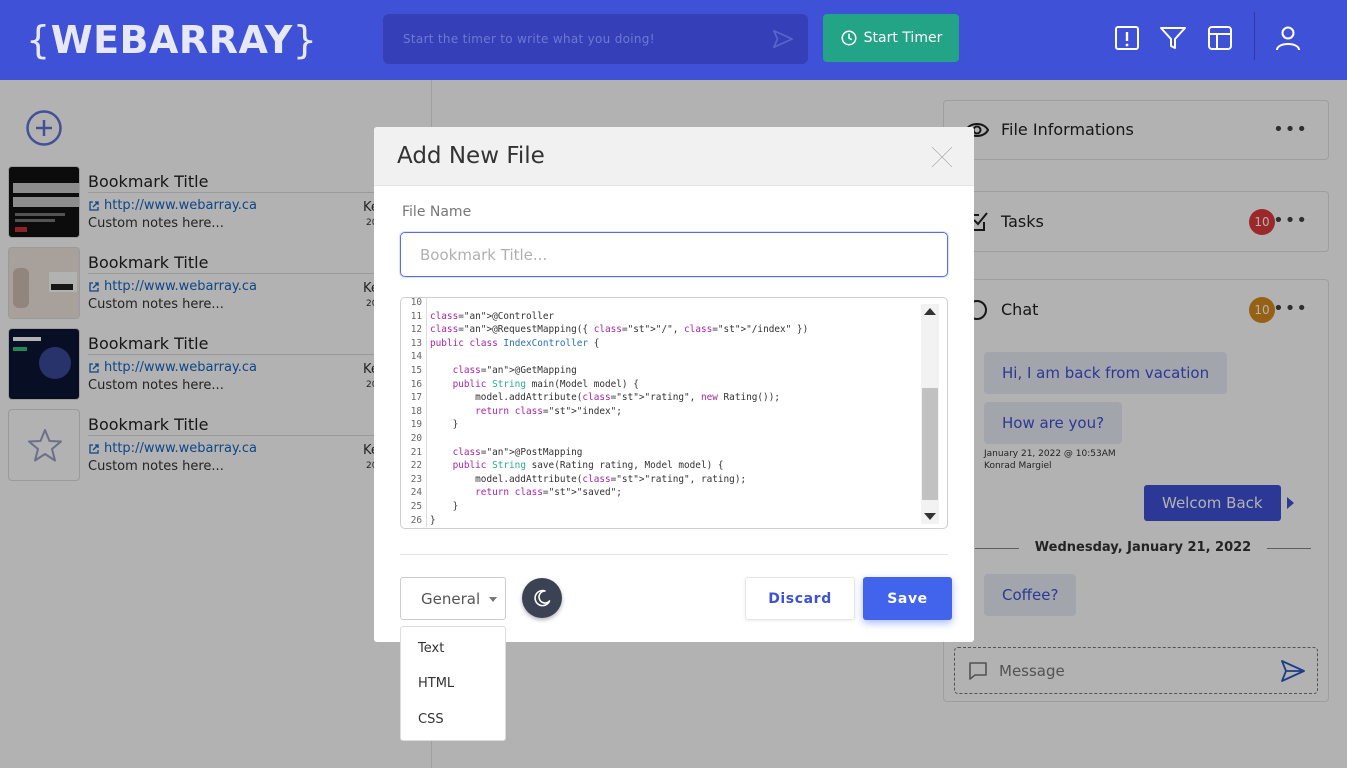 The width and height of the screenshot is (1347, 768). Describe the element at coordinates (942, 157) in the screenshot. I see `close-icon` at that location.